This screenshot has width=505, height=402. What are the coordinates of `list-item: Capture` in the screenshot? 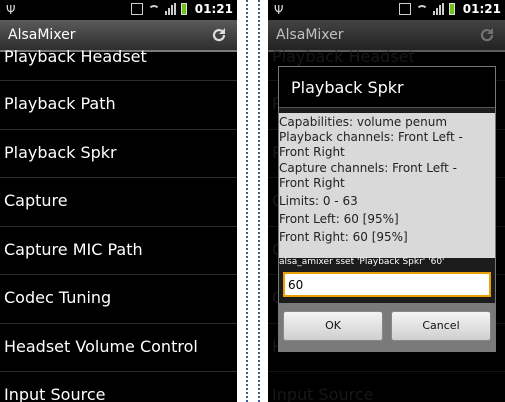 It's located at (118, 202).